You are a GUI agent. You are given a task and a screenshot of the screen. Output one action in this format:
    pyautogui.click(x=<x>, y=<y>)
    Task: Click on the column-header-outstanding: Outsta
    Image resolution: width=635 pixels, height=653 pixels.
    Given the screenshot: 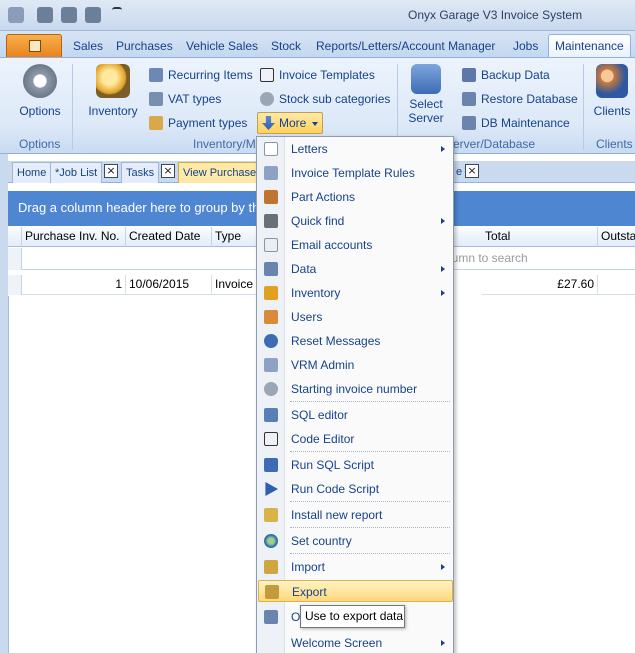 What is the action you would take?
    pyautogui.click(x=616, y=237)
    